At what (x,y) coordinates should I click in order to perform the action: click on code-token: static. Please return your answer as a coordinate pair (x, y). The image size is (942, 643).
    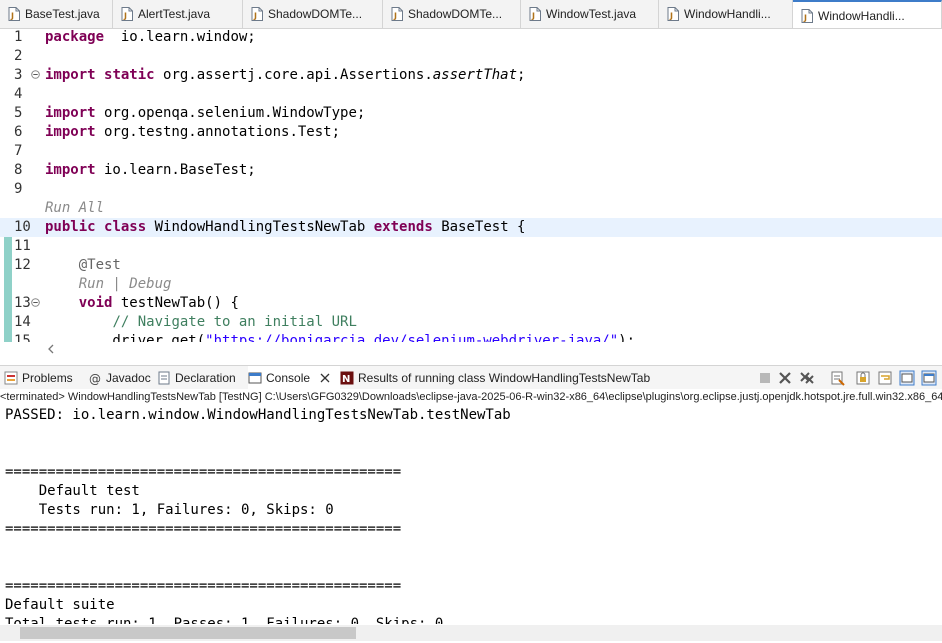
    Looking at the image, I should click on (129, 75).